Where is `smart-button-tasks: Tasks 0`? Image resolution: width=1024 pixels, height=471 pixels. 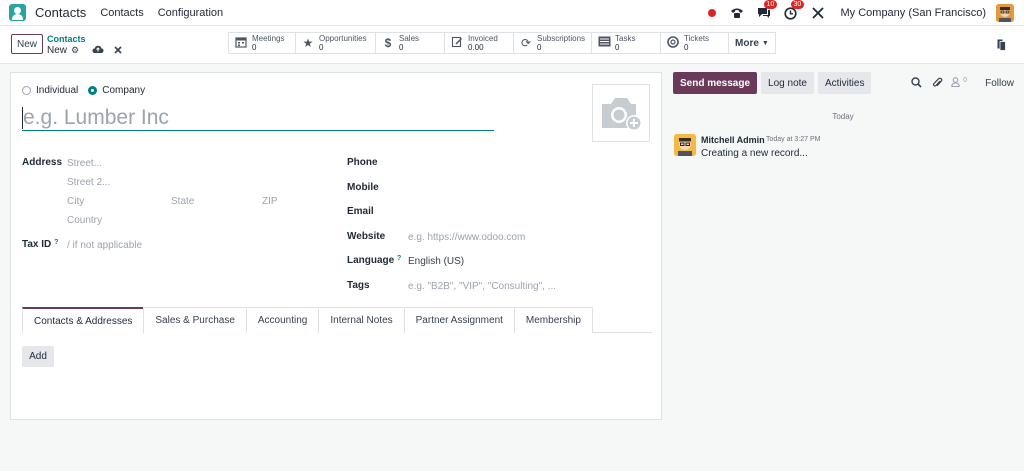
smart-button-tasks: Tasks 0 is located at coordinates (625, 43).